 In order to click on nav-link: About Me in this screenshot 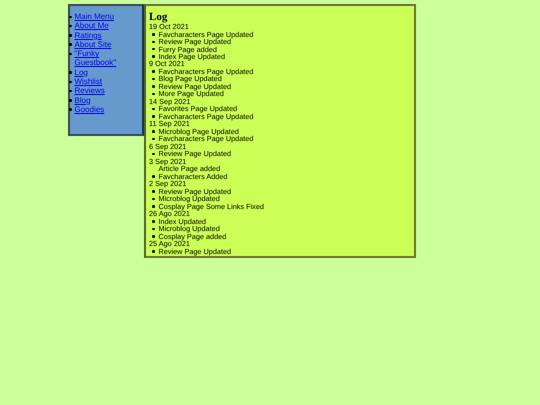, I will do `click(102, 26)`.